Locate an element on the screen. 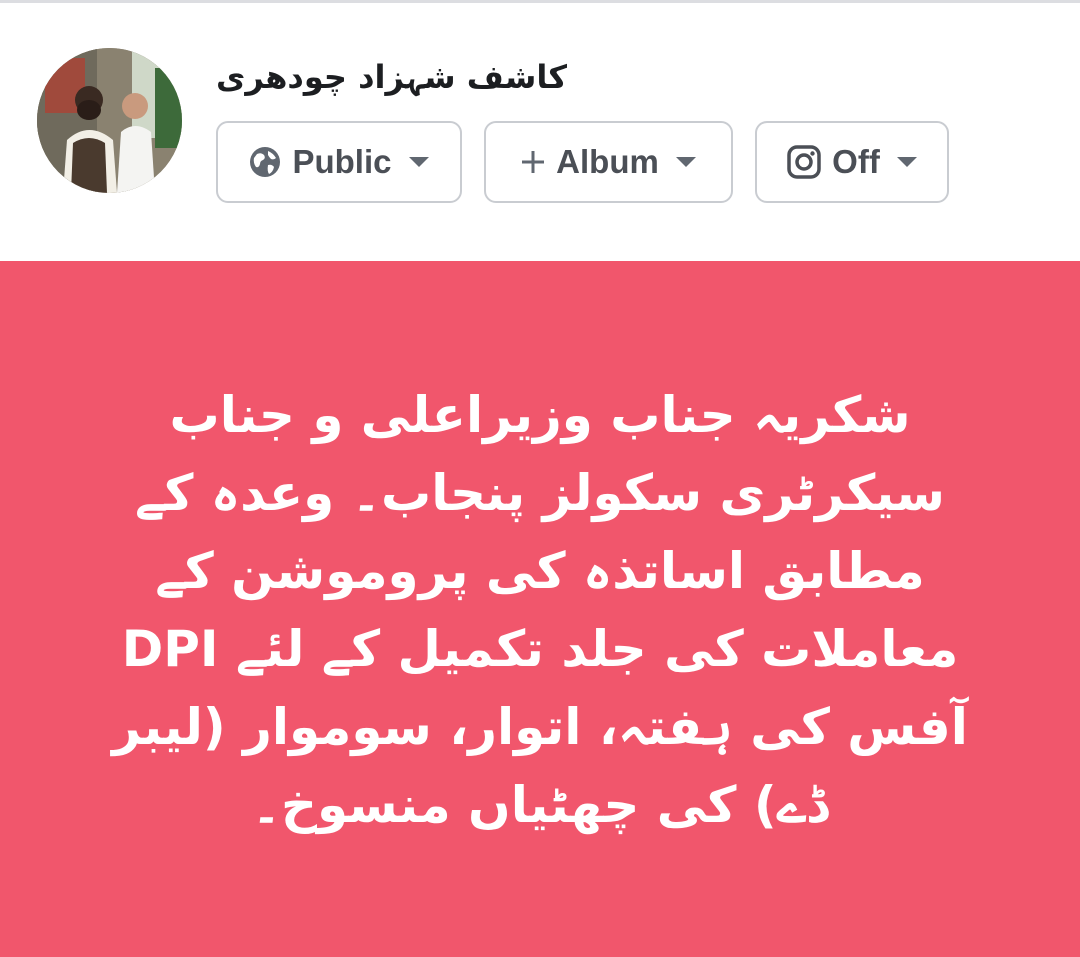  album-selector-button: Album is located at coordinates (608, 162).